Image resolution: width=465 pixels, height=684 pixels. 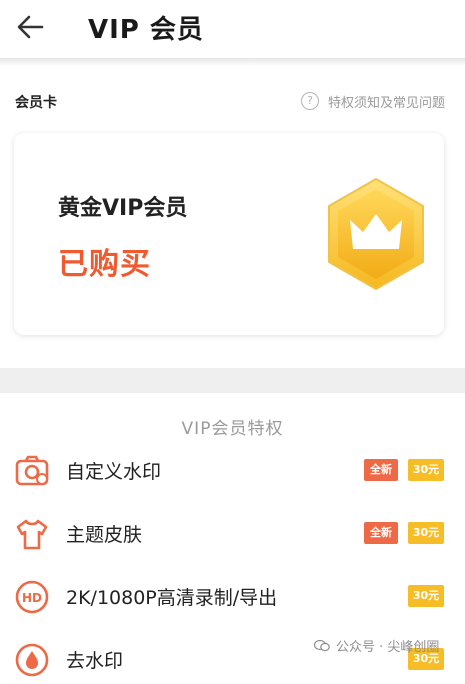 What do you see at coordinates (232, 380) in the screenshot?
I see `section-divider` at bounding box center [232, 380].